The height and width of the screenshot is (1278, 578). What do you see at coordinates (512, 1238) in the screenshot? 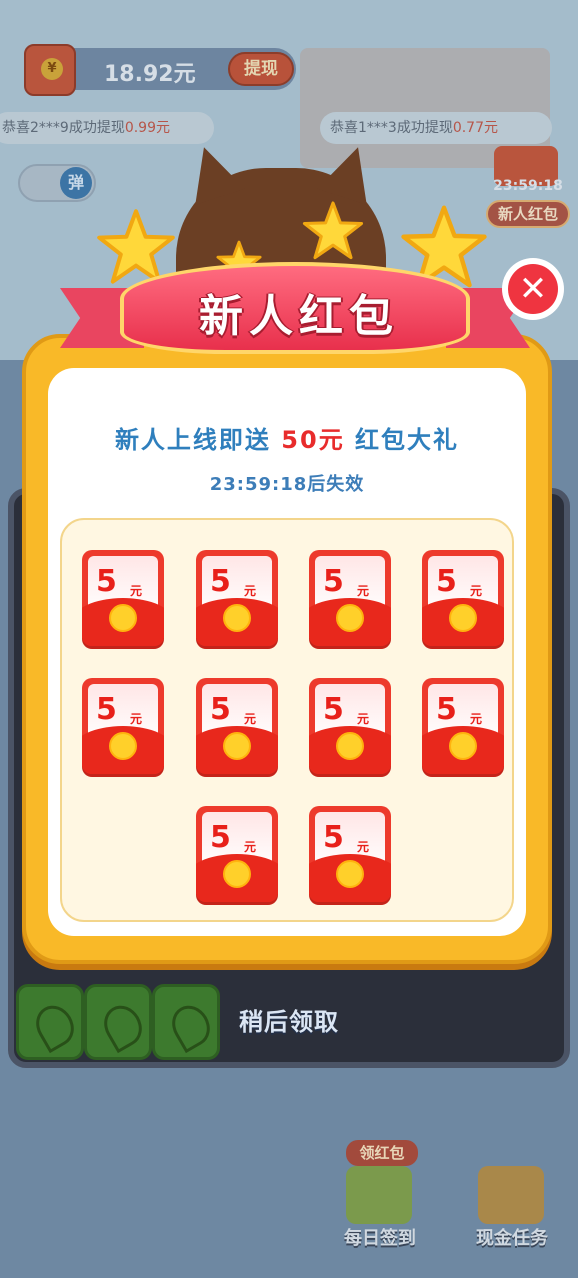
I see `cash-task-label: 现金任务` at bounding box center [512, 1238].